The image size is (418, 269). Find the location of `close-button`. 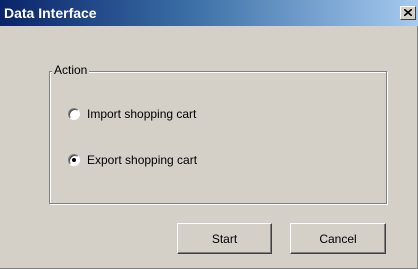

close-button is located at coordinates (408, 13).